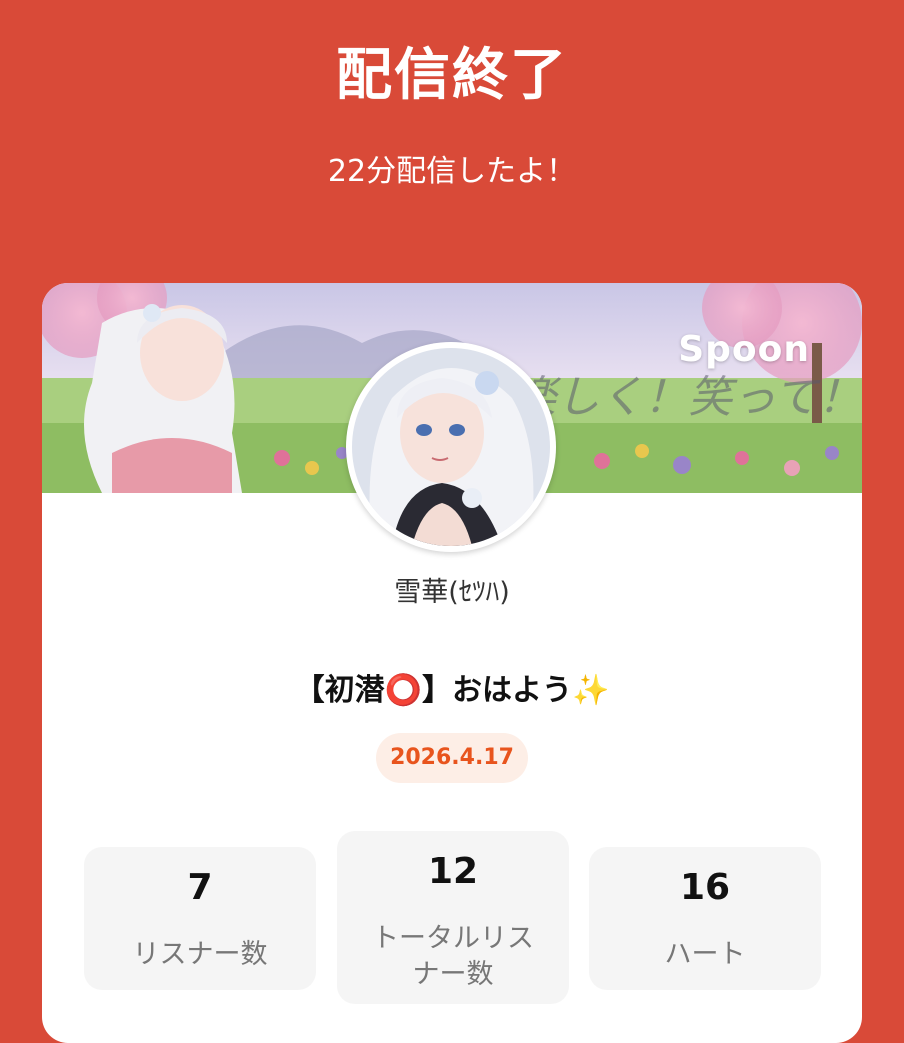 This screenshot has width=904, height=1043. What do you see at coordinates (453, 871) in the screenshot?
I see `stat-value: 12` at bounding box center [453, 871].